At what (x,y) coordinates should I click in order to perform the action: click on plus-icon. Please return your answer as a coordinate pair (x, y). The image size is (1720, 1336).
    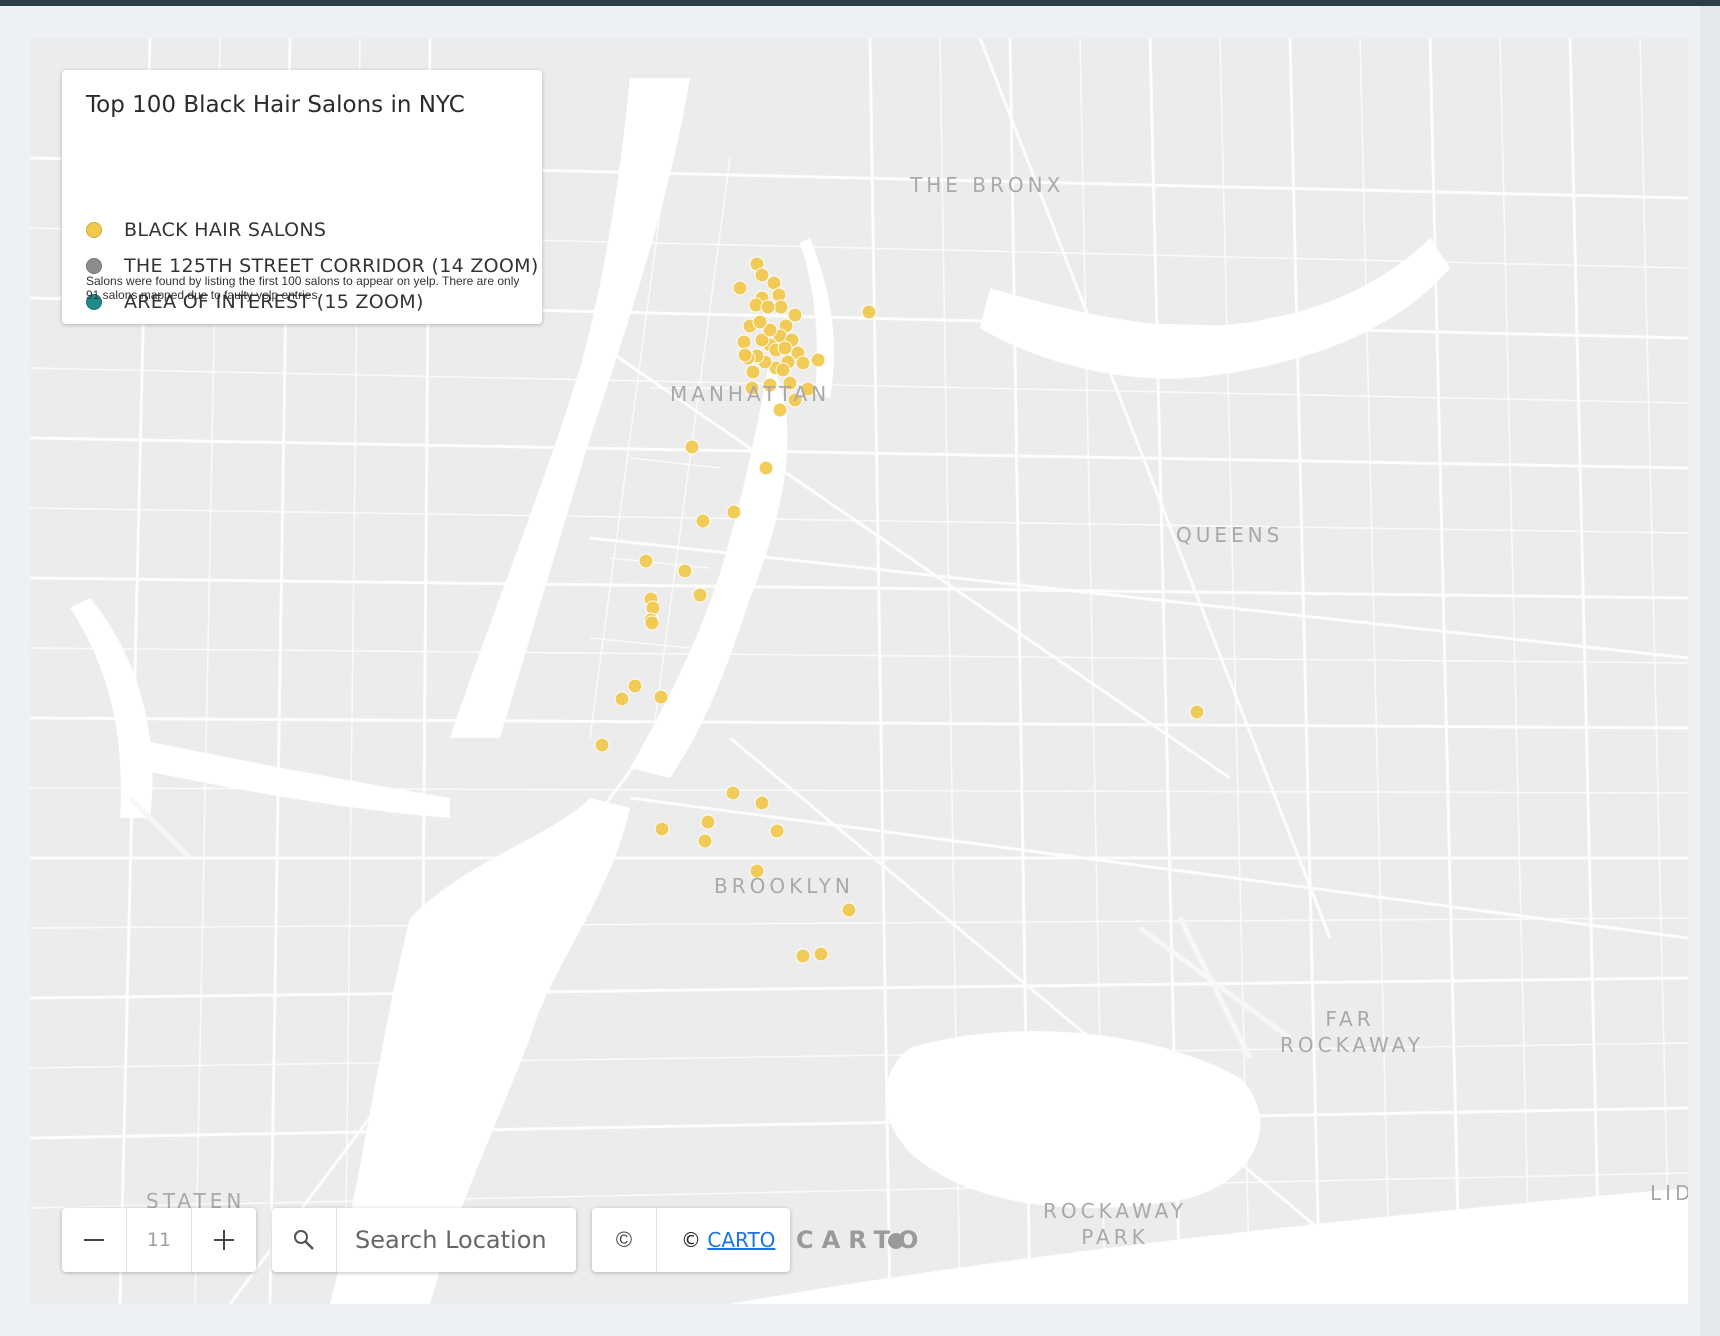
    Looking at the image, I should click on (224, 1240).